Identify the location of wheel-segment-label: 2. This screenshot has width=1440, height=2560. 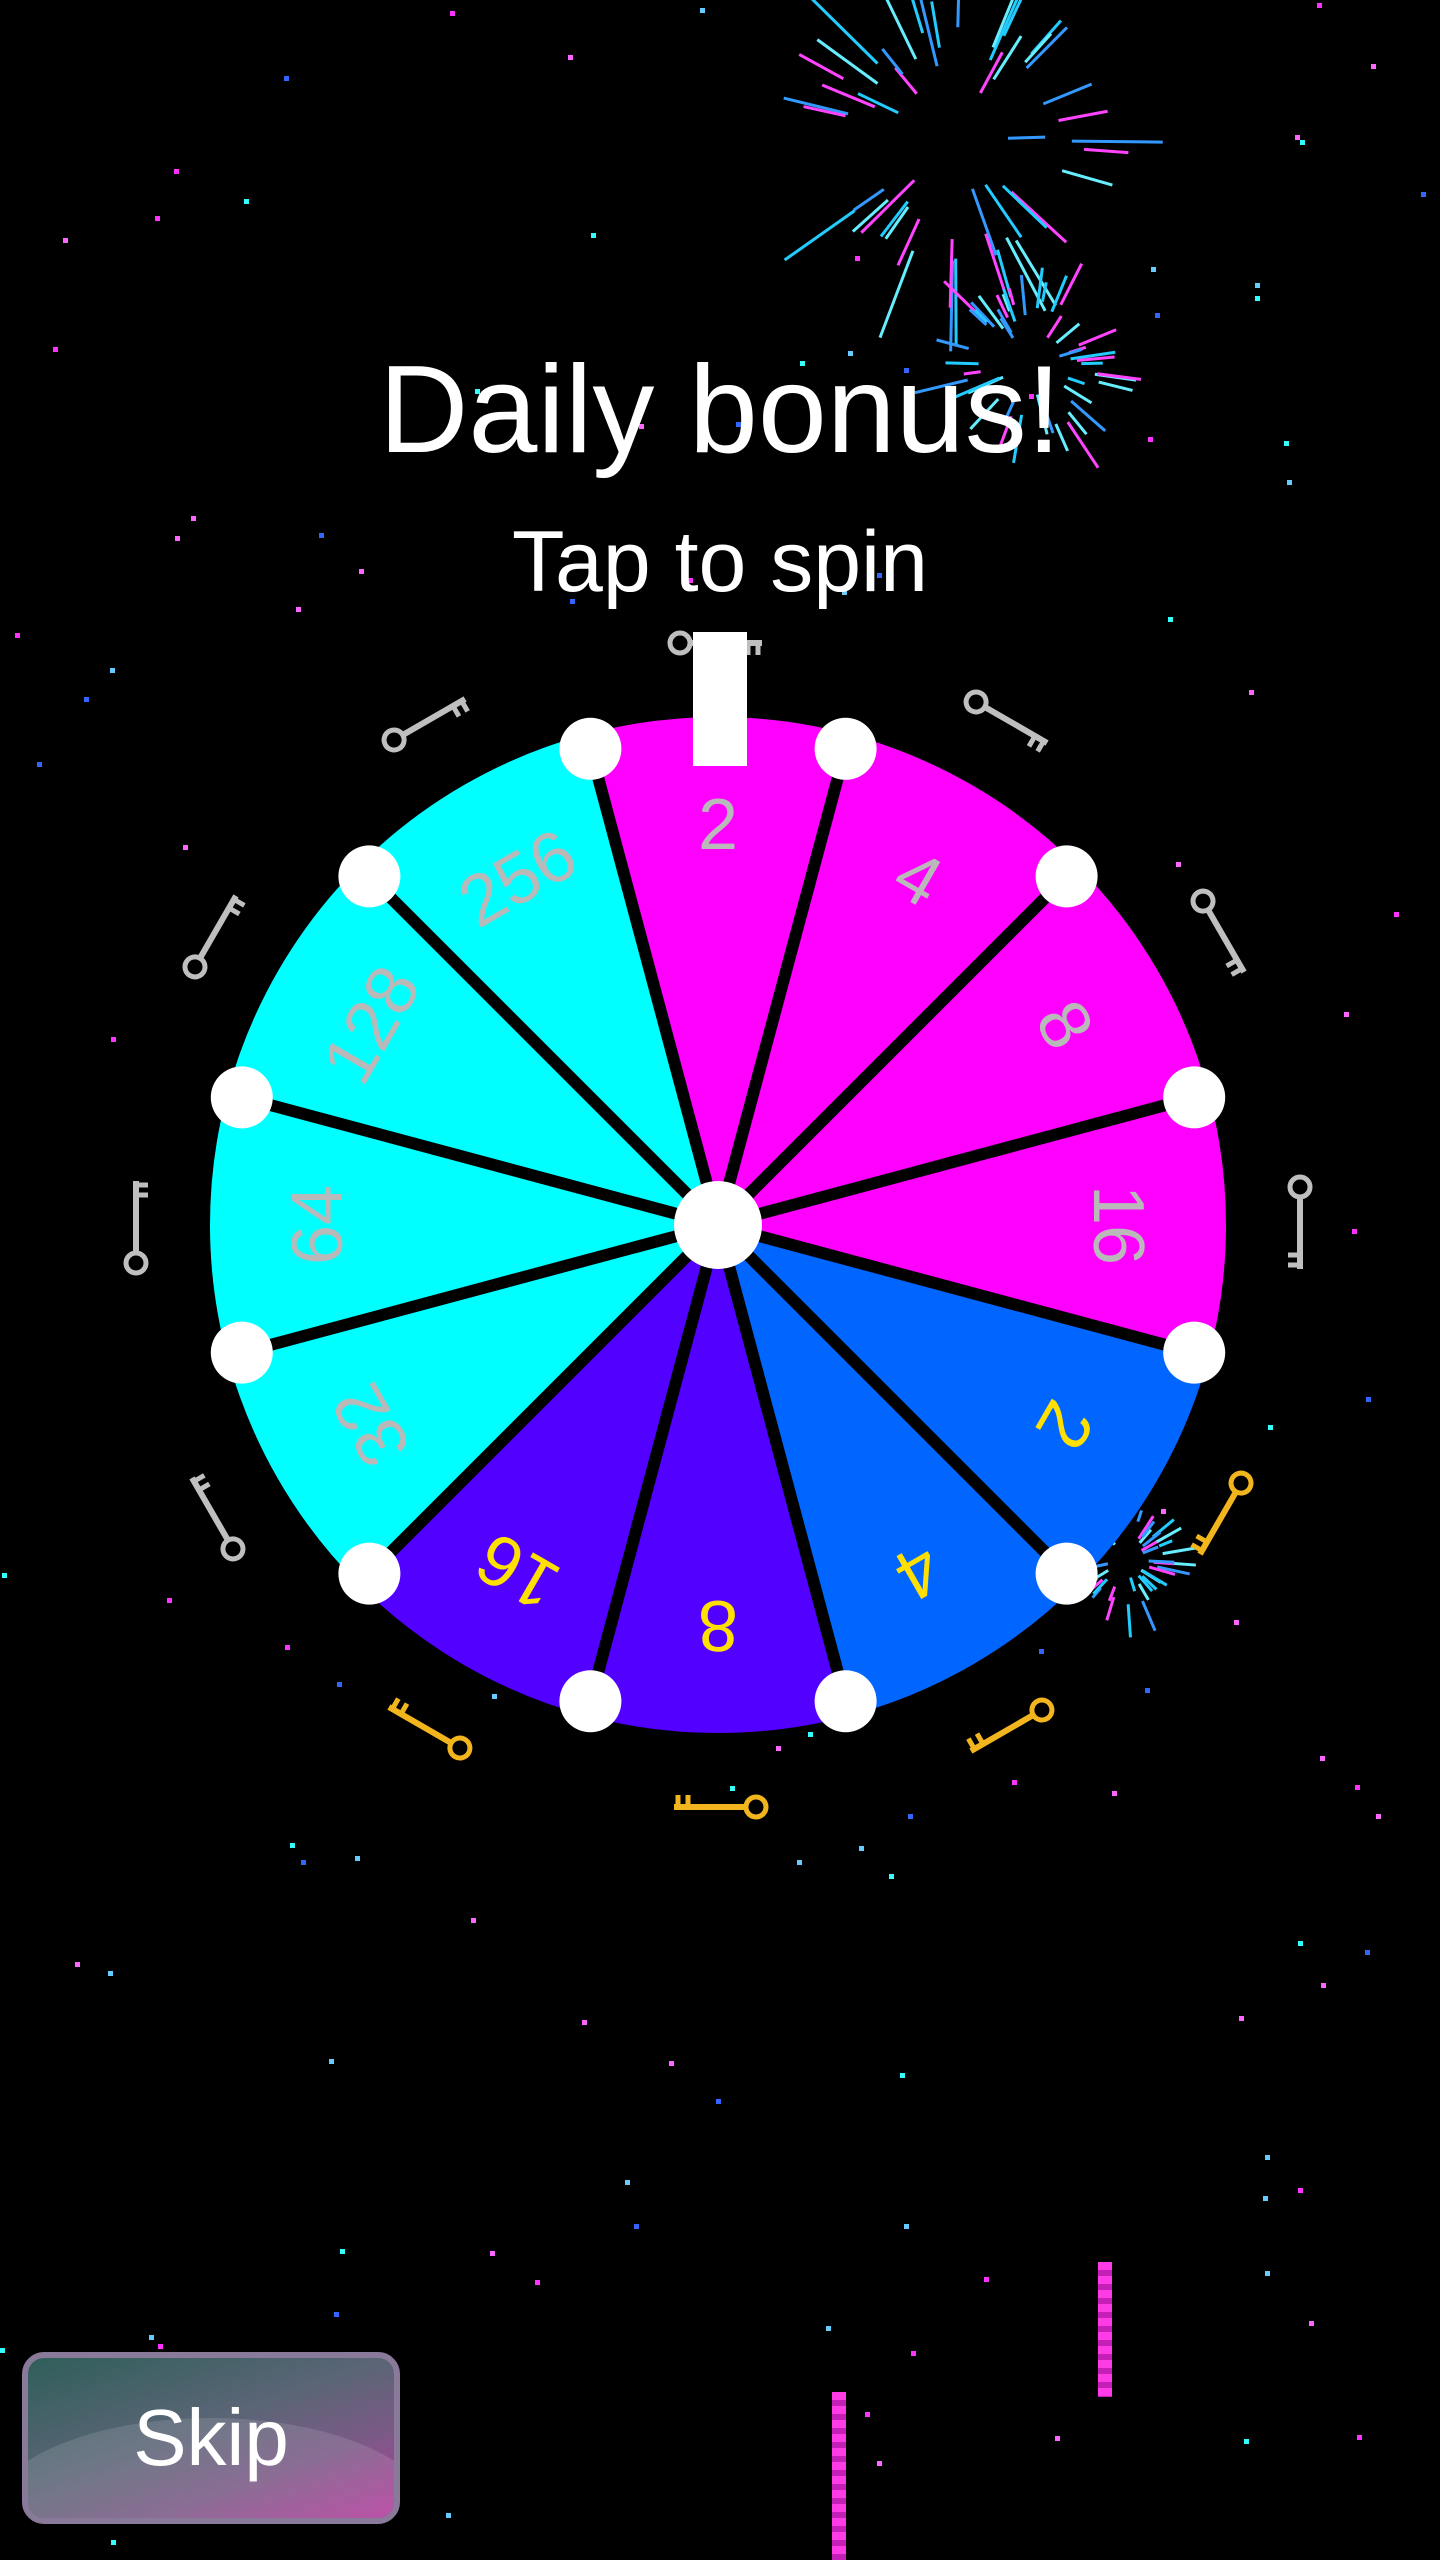
(718, 825).